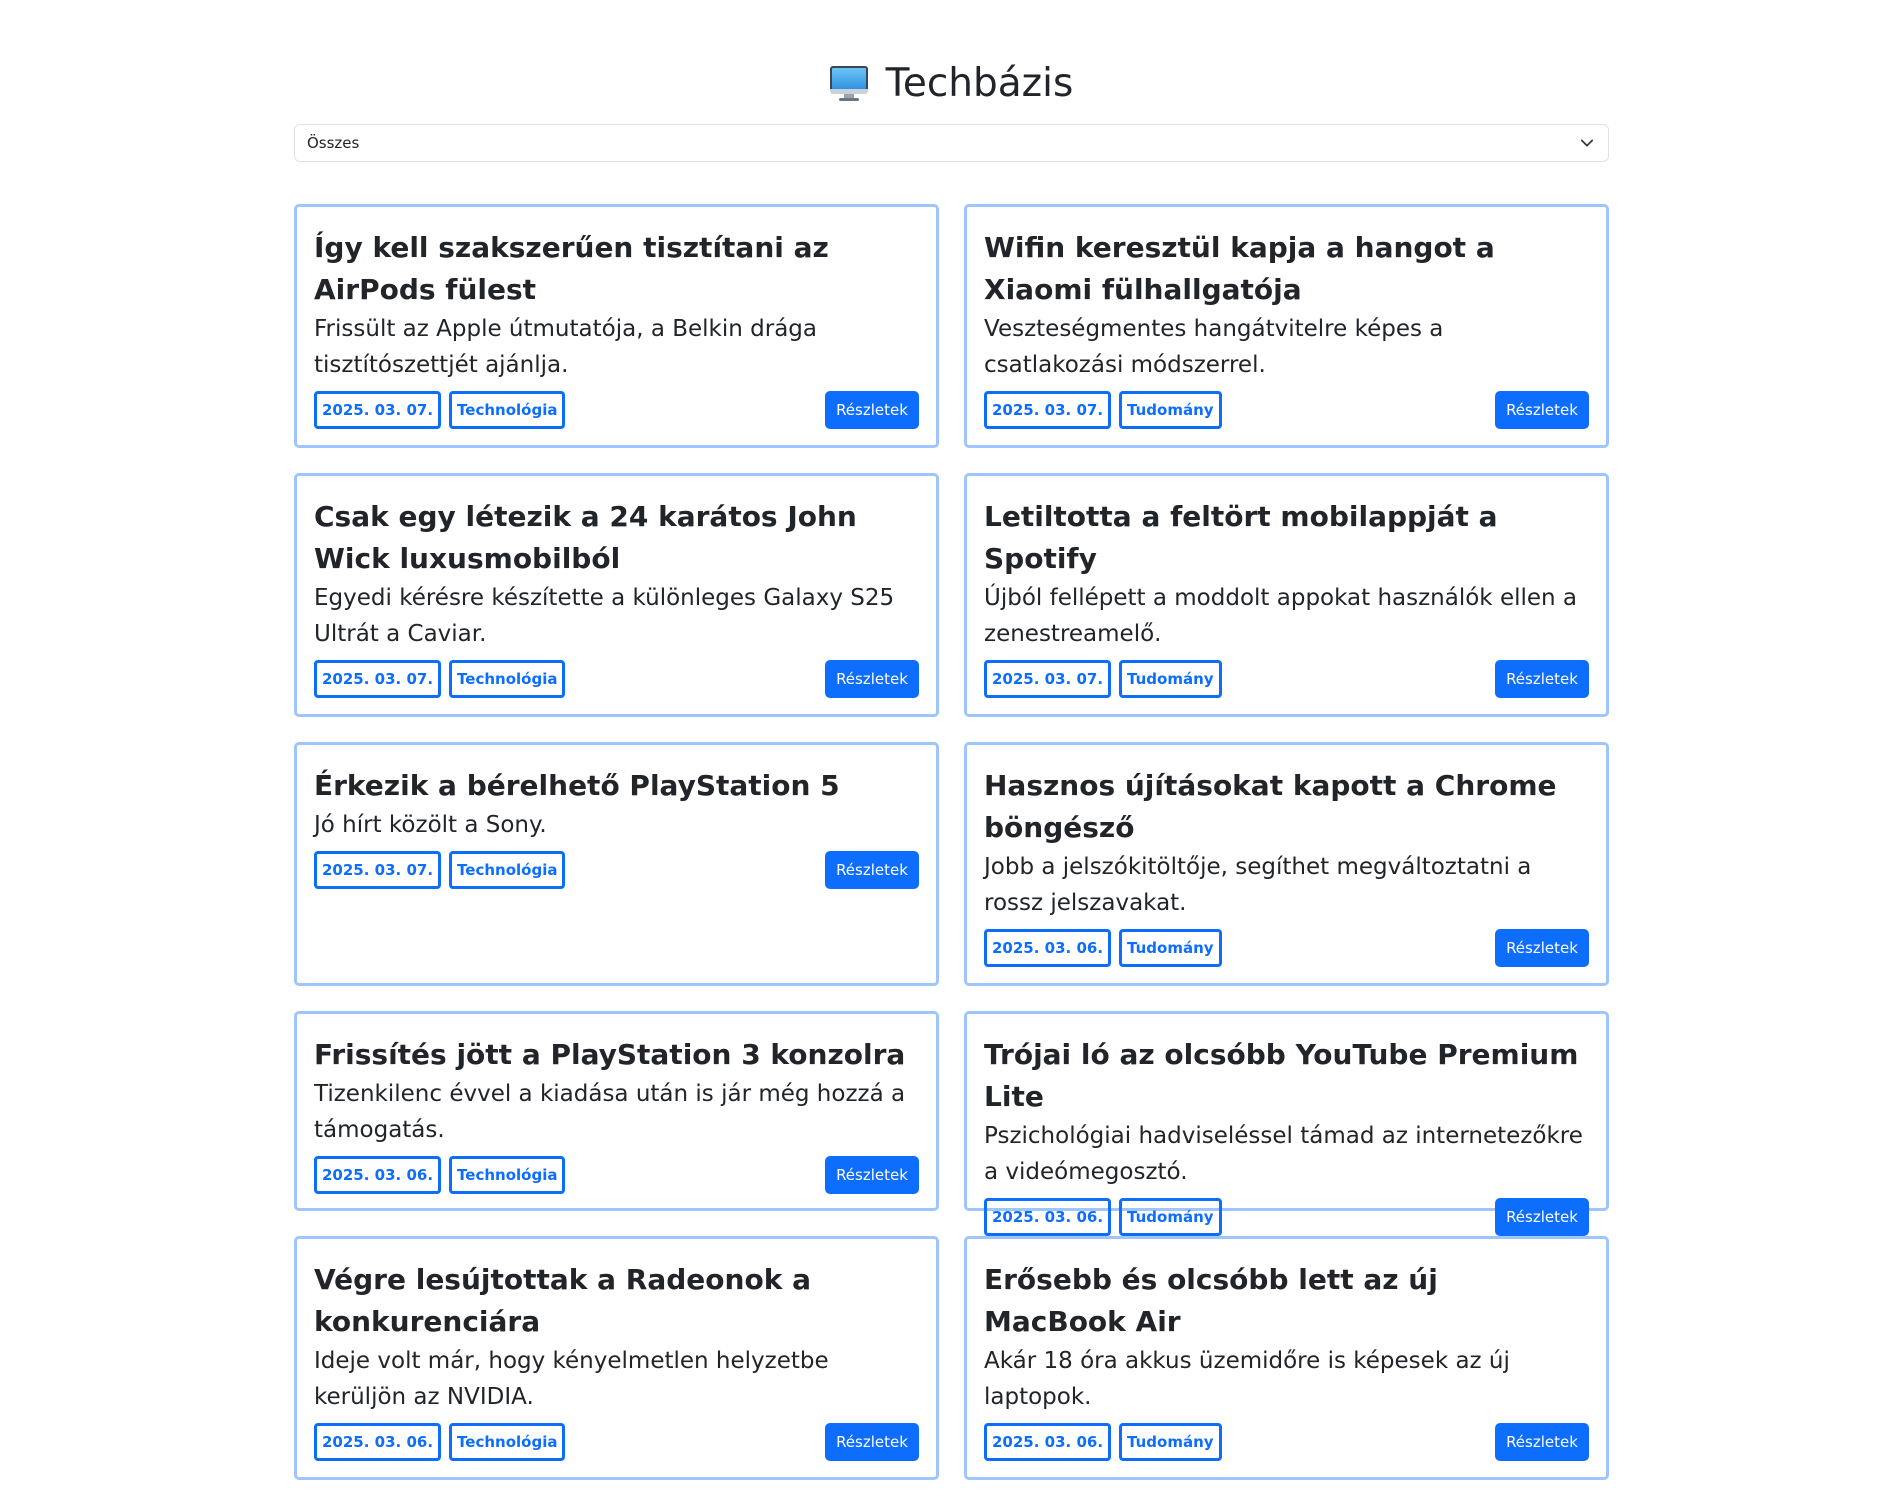 The height and width of the screenshot is (1504, 1903). What do you see at coordinates (979, 83) in the screenshot?
I see `site-name: Techbázis` at bounding box center [979, 83].